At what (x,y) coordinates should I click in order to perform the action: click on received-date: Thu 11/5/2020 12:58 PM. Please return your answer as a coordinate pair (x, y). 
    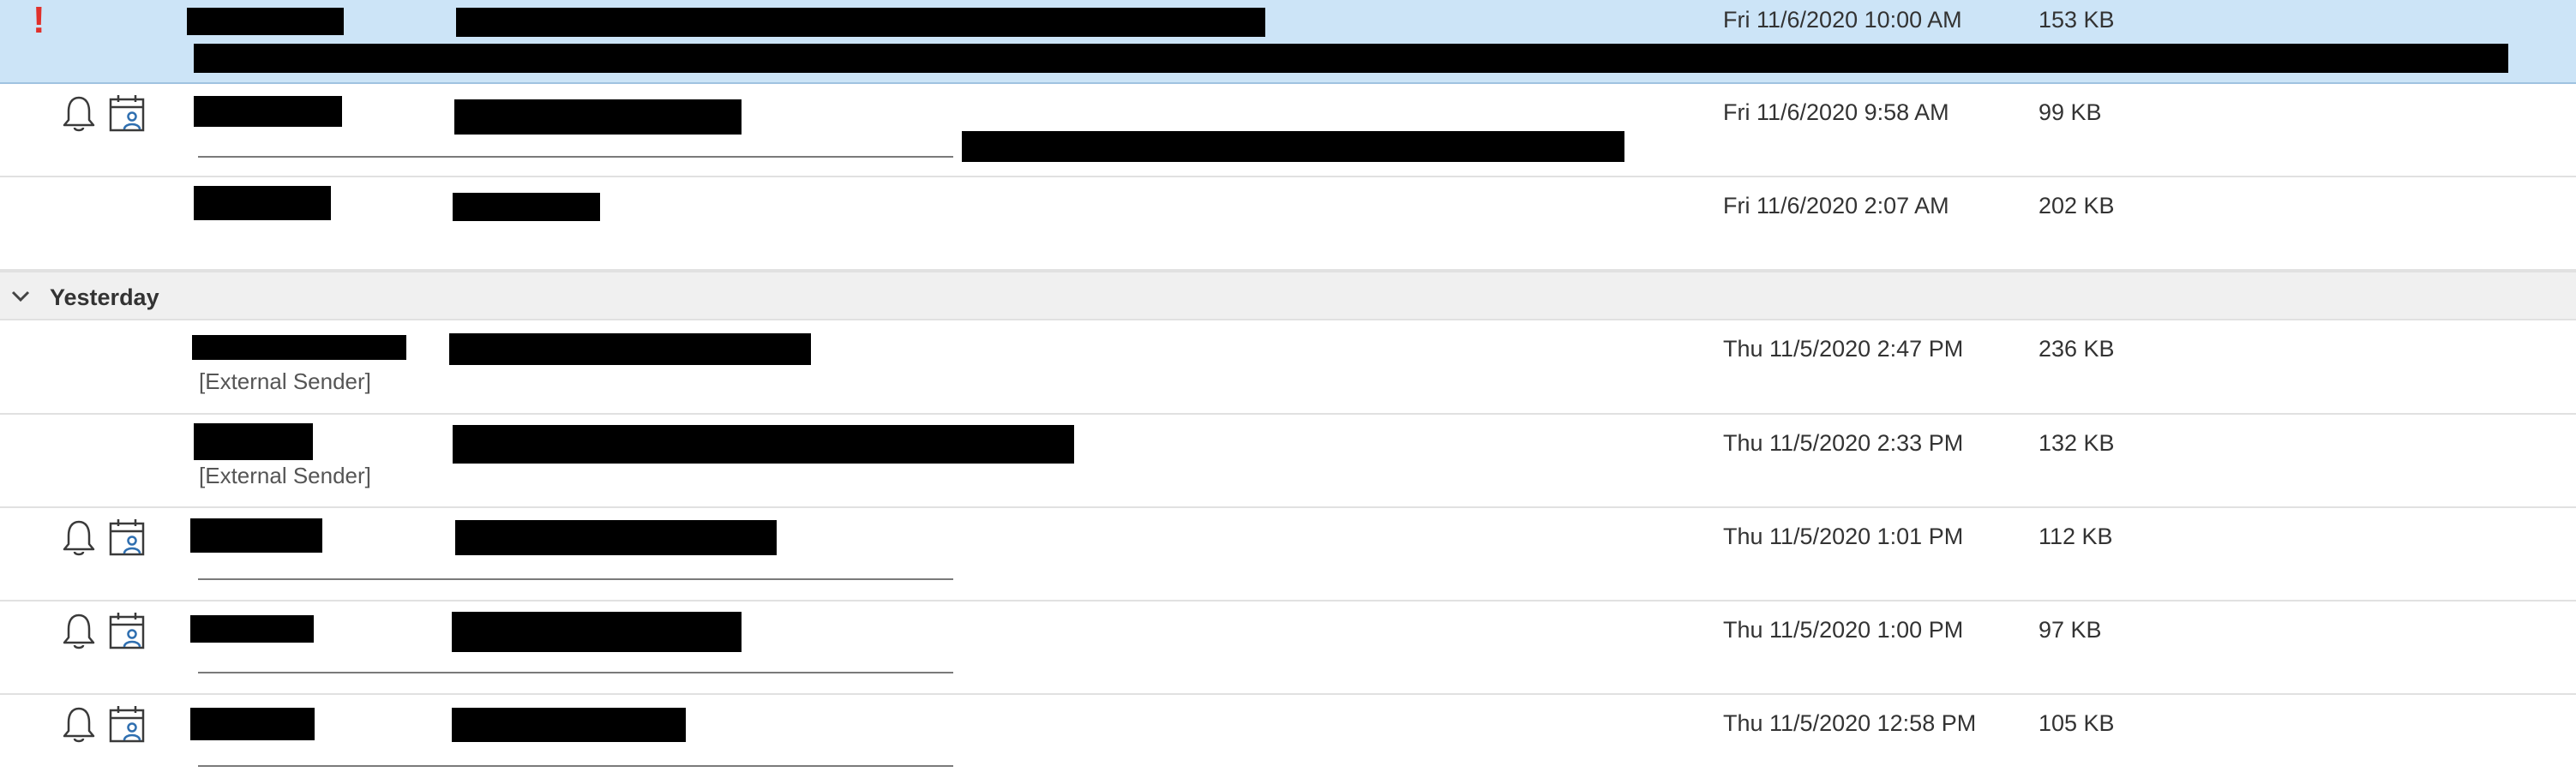
    Looking at the image, I should click on (1850, 723).